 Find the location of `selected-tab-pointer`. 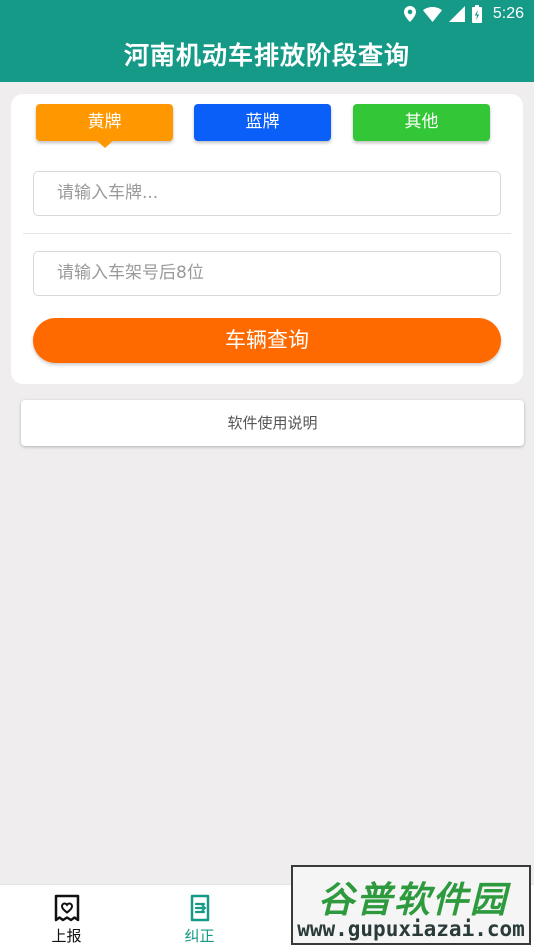

selected-tab-pointer is located at coordinates (105, 144).